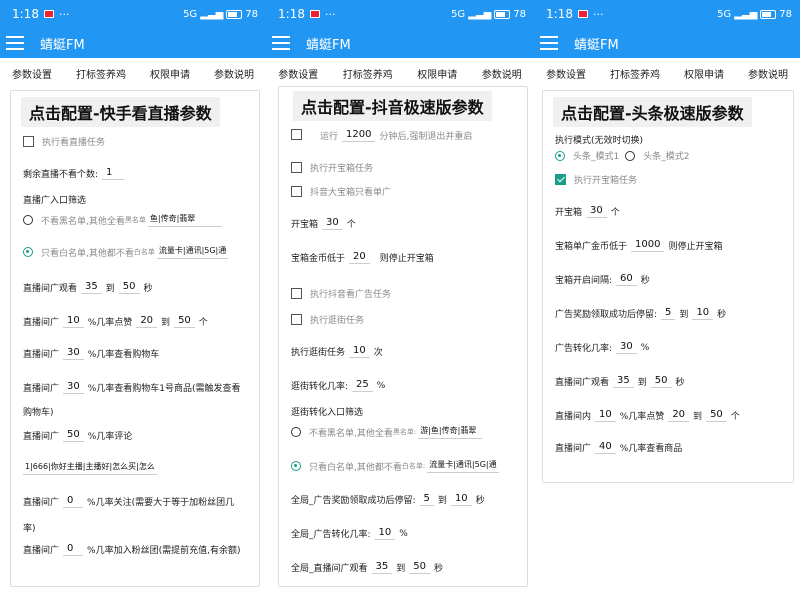 The width and height of the screenshot is (800, 593). What do you see at coordinates (359, 257) in the screenshot?
I see `gold-input: 20` at bounding box center [359, 257].